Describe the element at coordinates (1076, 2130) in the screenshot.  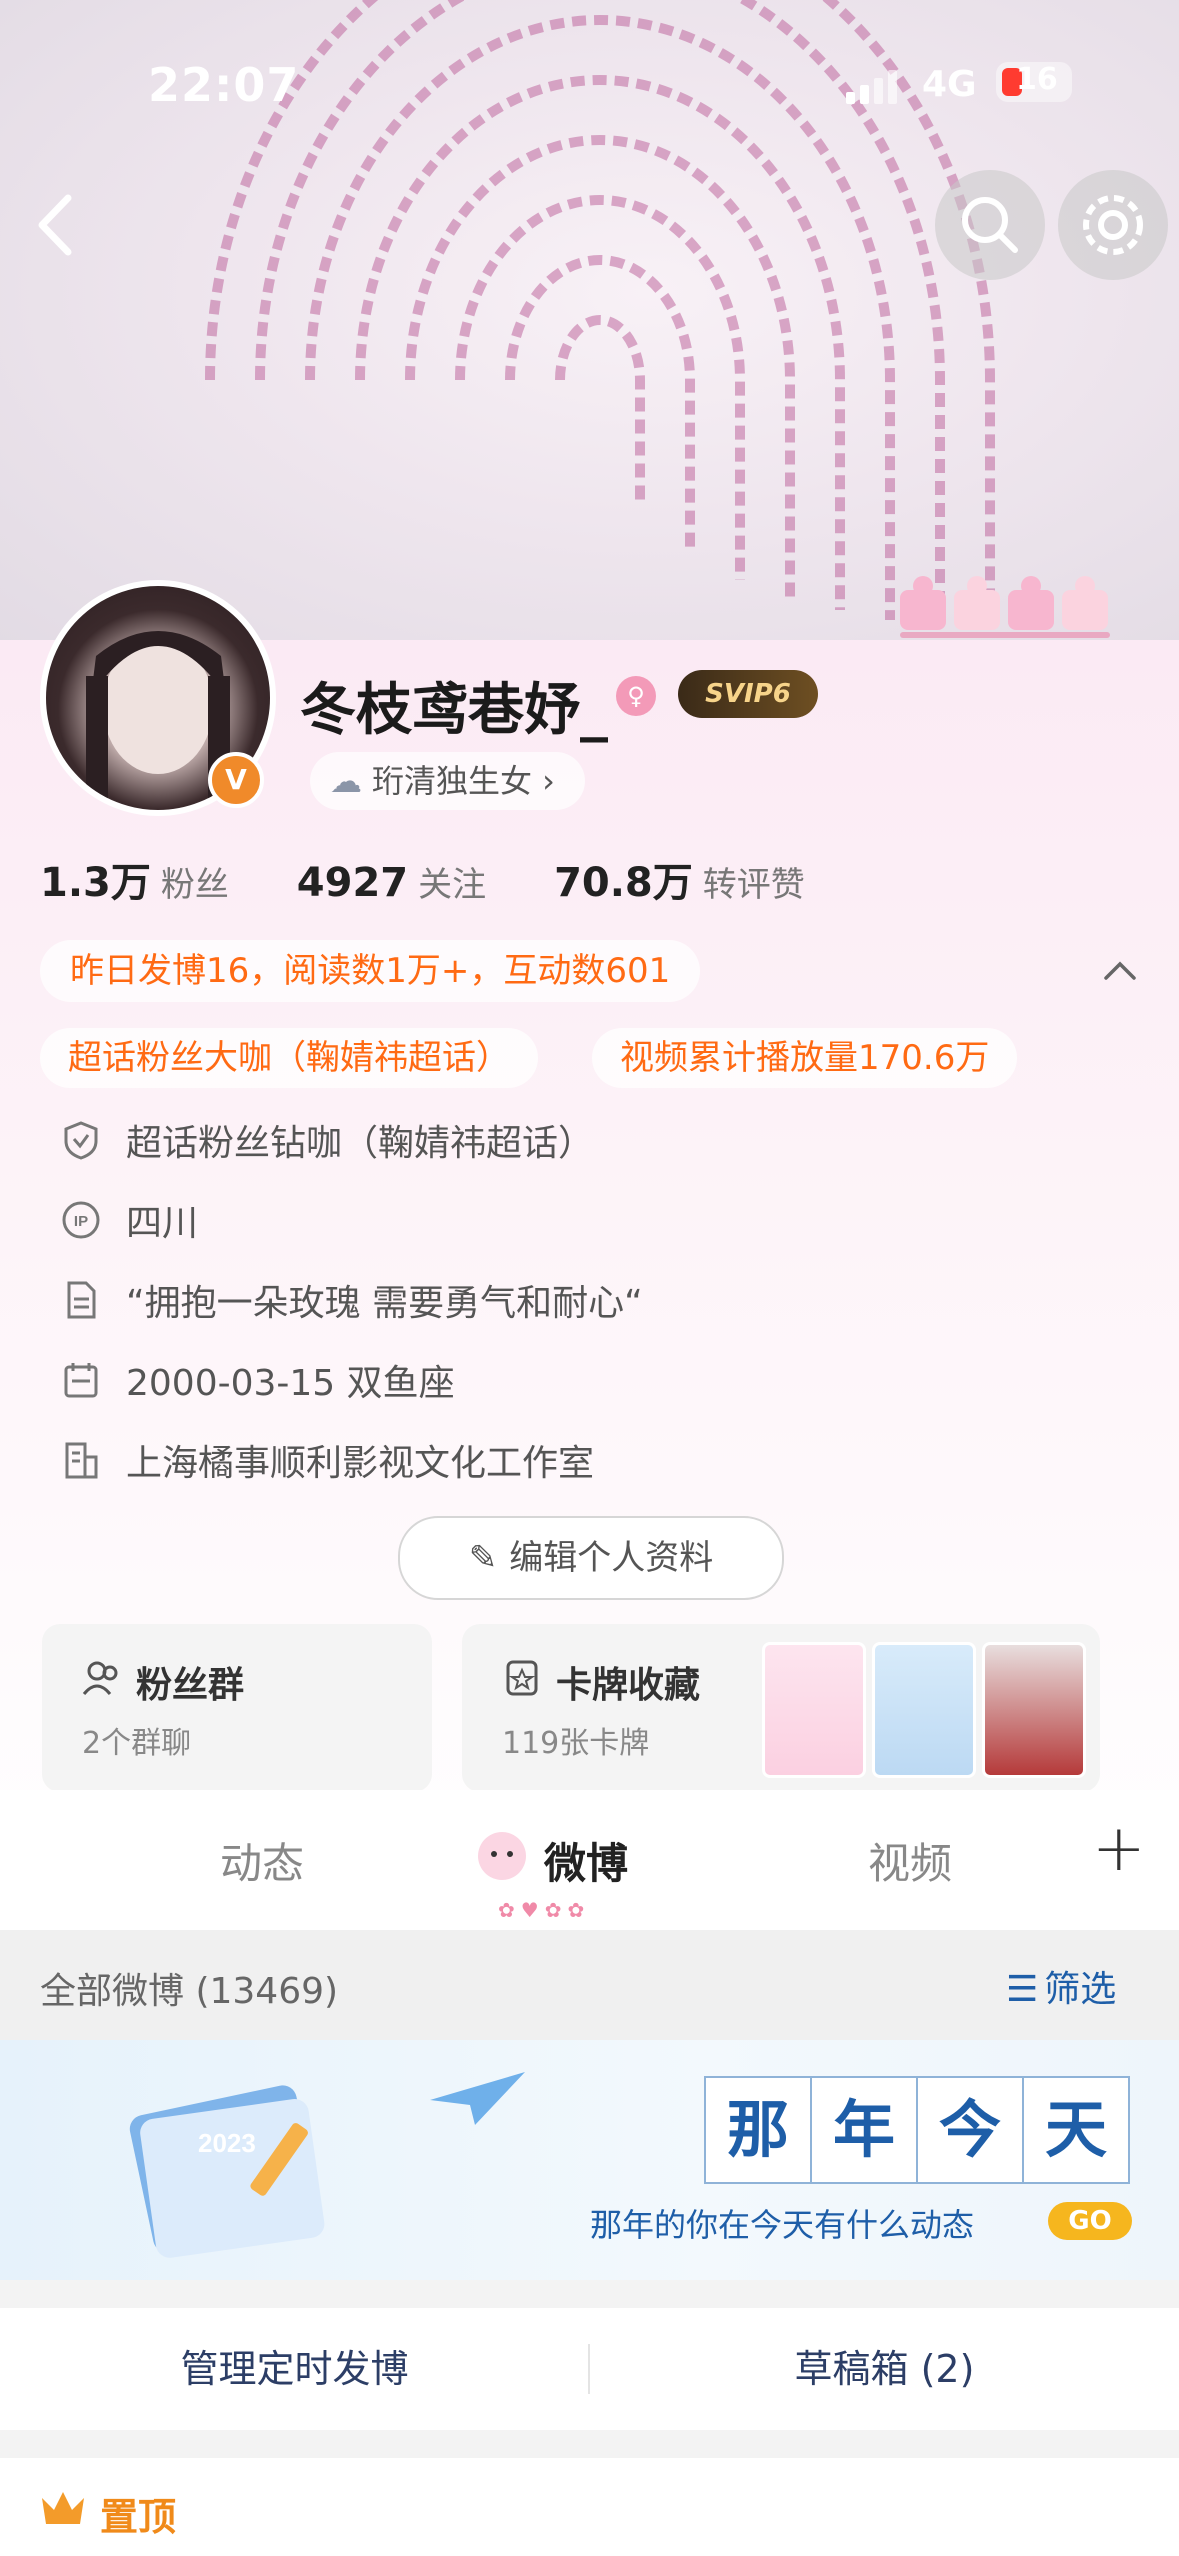
I see `banner-title-char: 天` at that location.